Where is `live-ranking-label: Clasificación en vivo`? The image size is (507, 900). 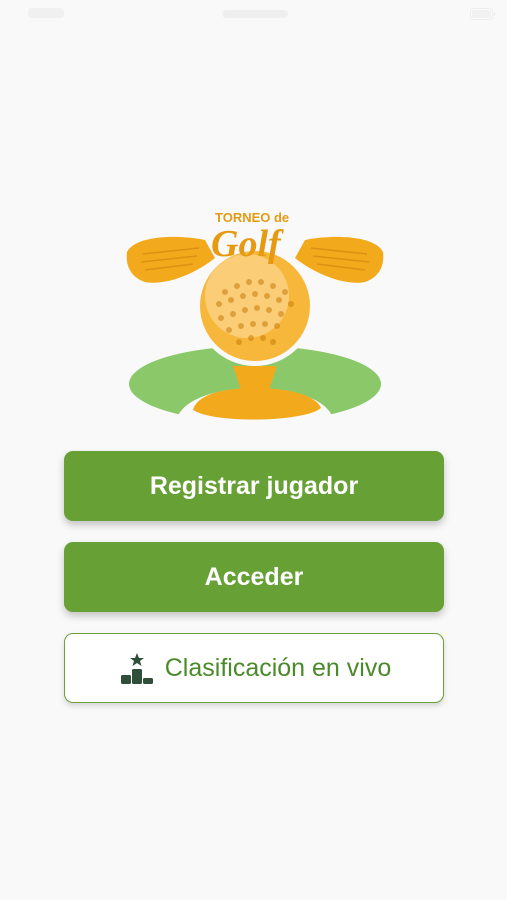 live-ranking-label: Clasificación en vivo is located at coordinates (278, 667).